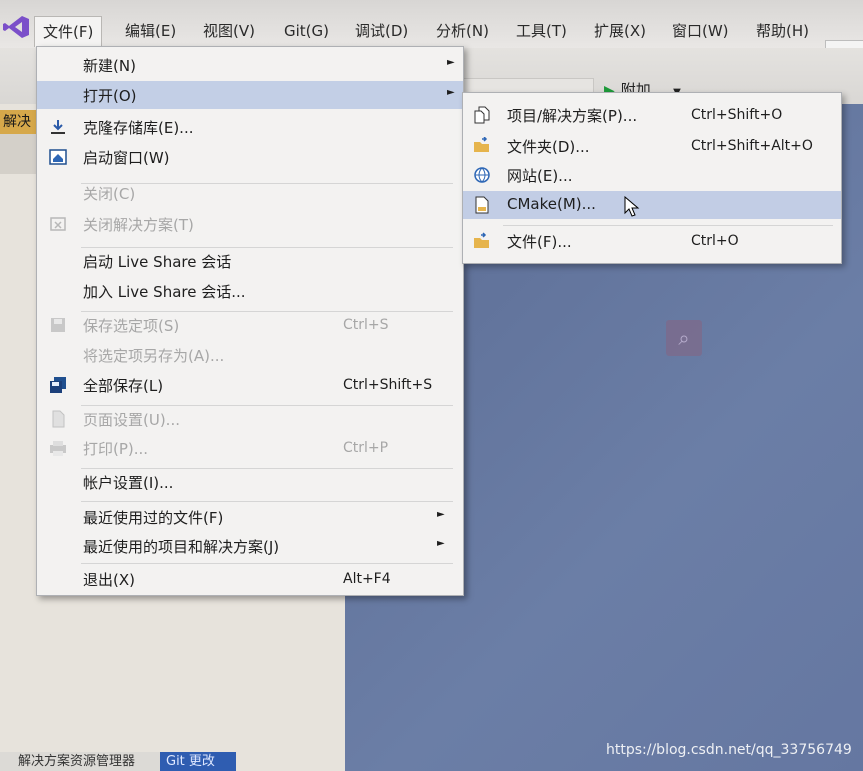 This screenshot has height=771, width=863. What do you see at coordinates (381, 31) in the screenshot?
I see `menu-debug: 调试(D)` at bounding box center [381, 31].